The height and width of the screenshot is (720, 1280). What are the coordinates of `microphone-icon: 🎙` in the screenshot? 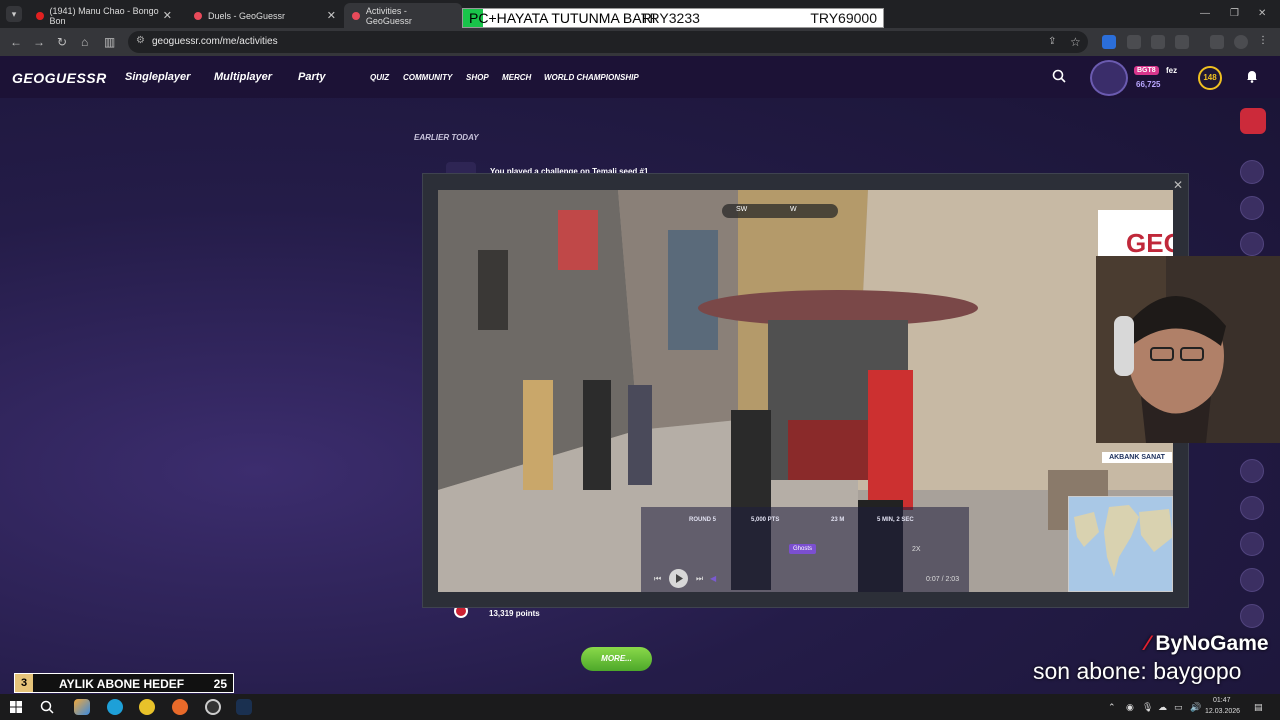 It's located at (1147, 707).